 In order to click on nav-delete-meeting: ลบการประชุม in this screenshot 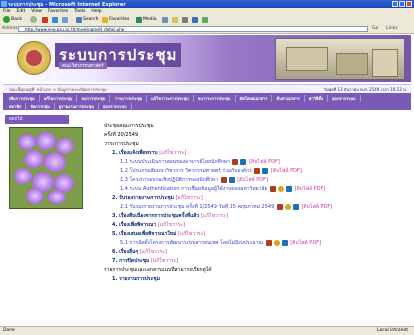, I will do `click(94, 98)`.